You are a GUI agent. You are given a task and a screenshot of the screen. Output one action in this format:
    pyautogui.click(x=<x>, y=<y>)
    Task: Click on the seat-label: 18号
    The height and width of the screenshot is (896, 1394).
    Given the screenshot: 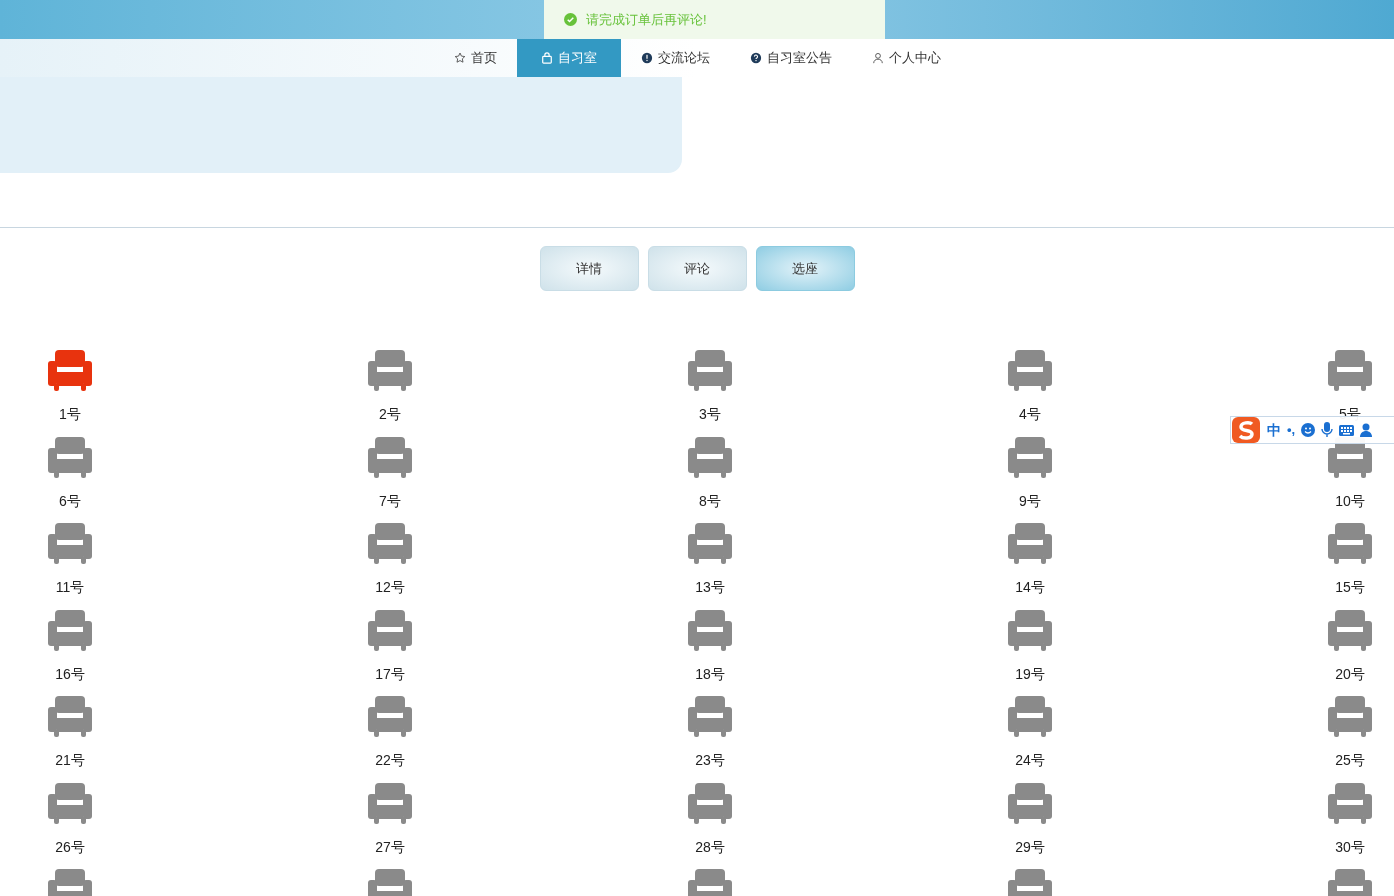 What is the action you would take?
    pyautogui.click(x=710, y=674)
    